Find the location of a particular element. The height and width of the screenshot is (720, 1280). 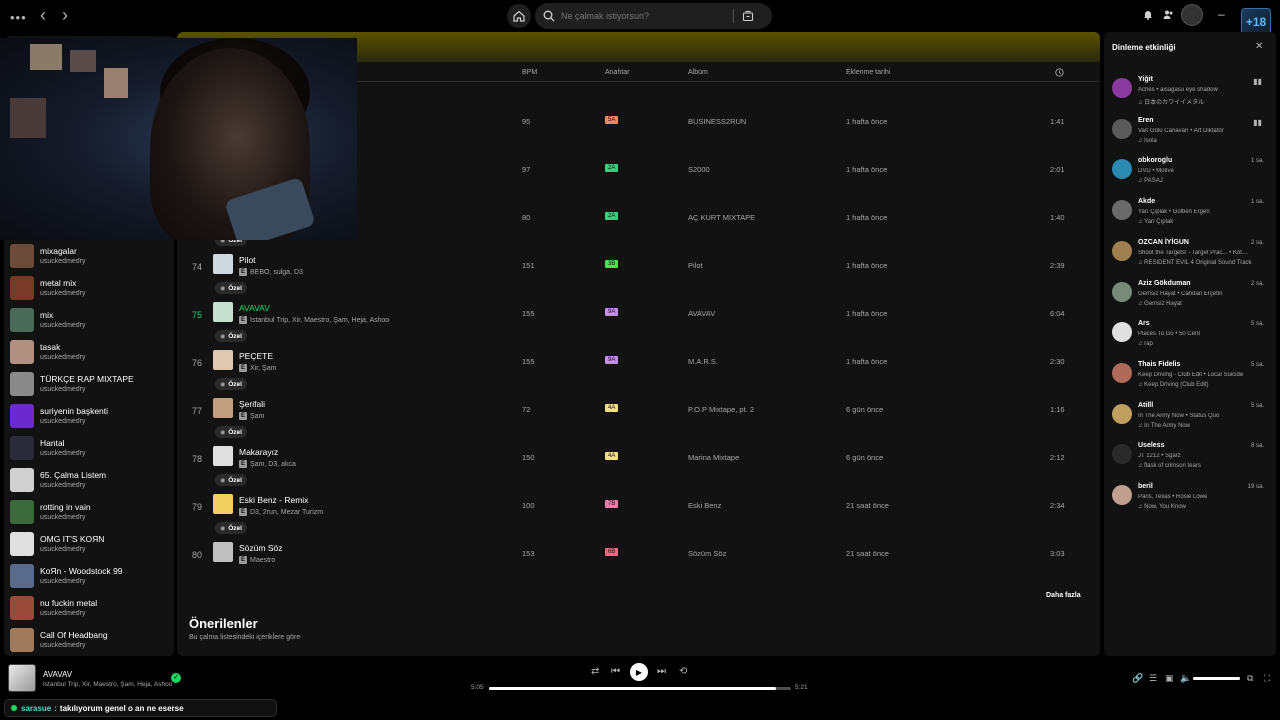

search-bar is located at coordinates (653, 16).